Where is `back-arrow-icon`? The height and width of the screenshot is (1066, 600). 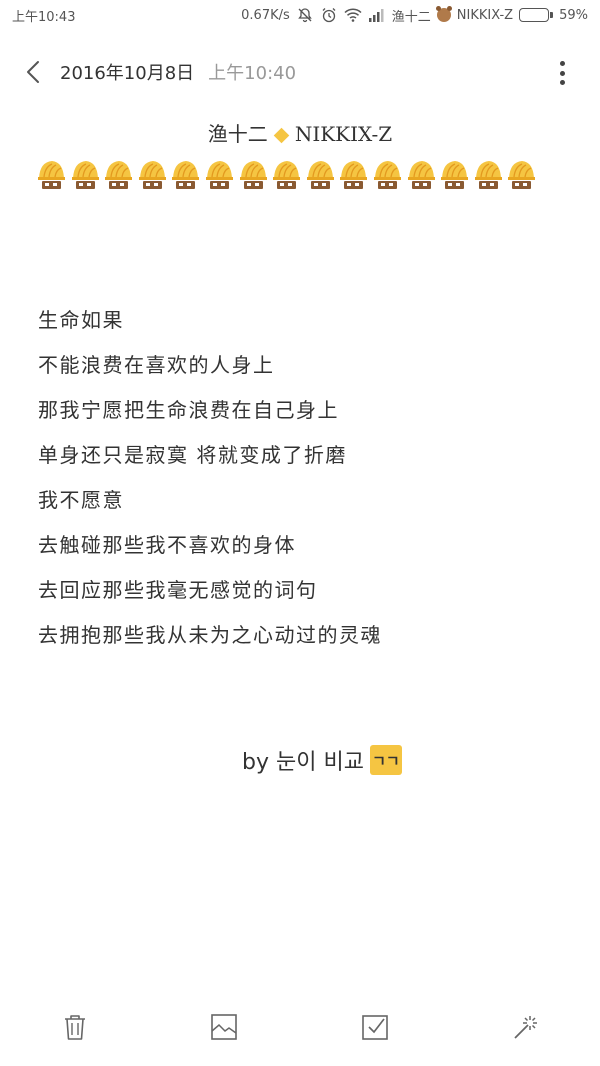
back-arrow-icon is located at coordinates (33, 72).